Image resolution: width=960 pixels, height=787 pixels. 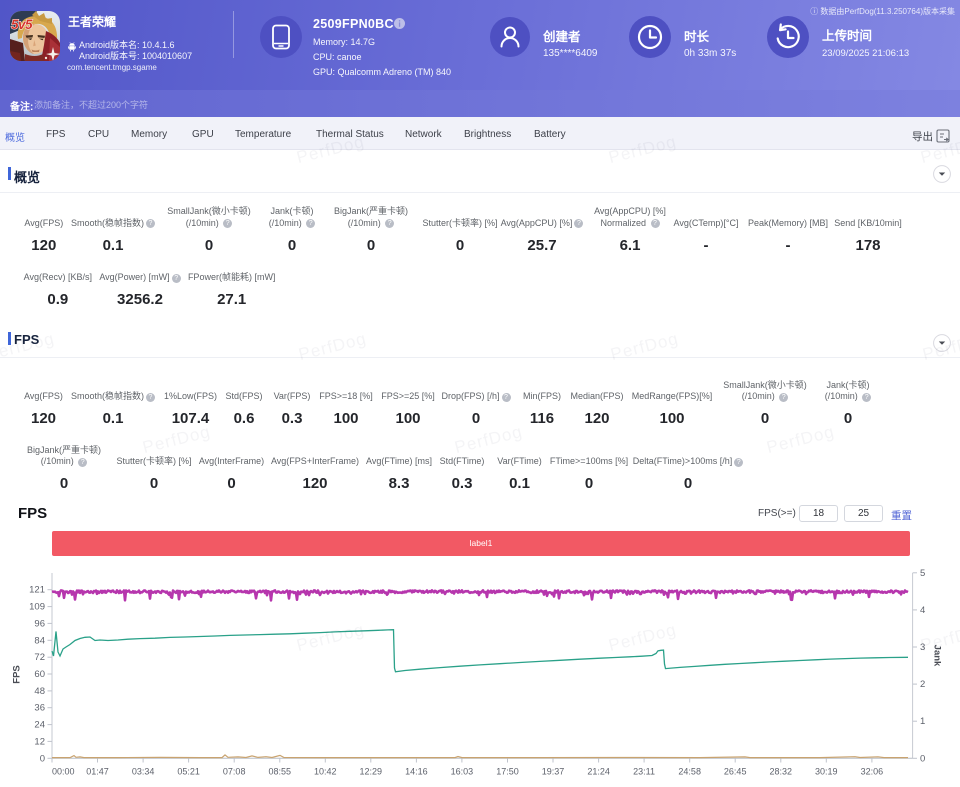 What do you see at coordinates (143, 772) in the screenshot?
I see `svg-text: 03:34` at bounding box center [143, 772].